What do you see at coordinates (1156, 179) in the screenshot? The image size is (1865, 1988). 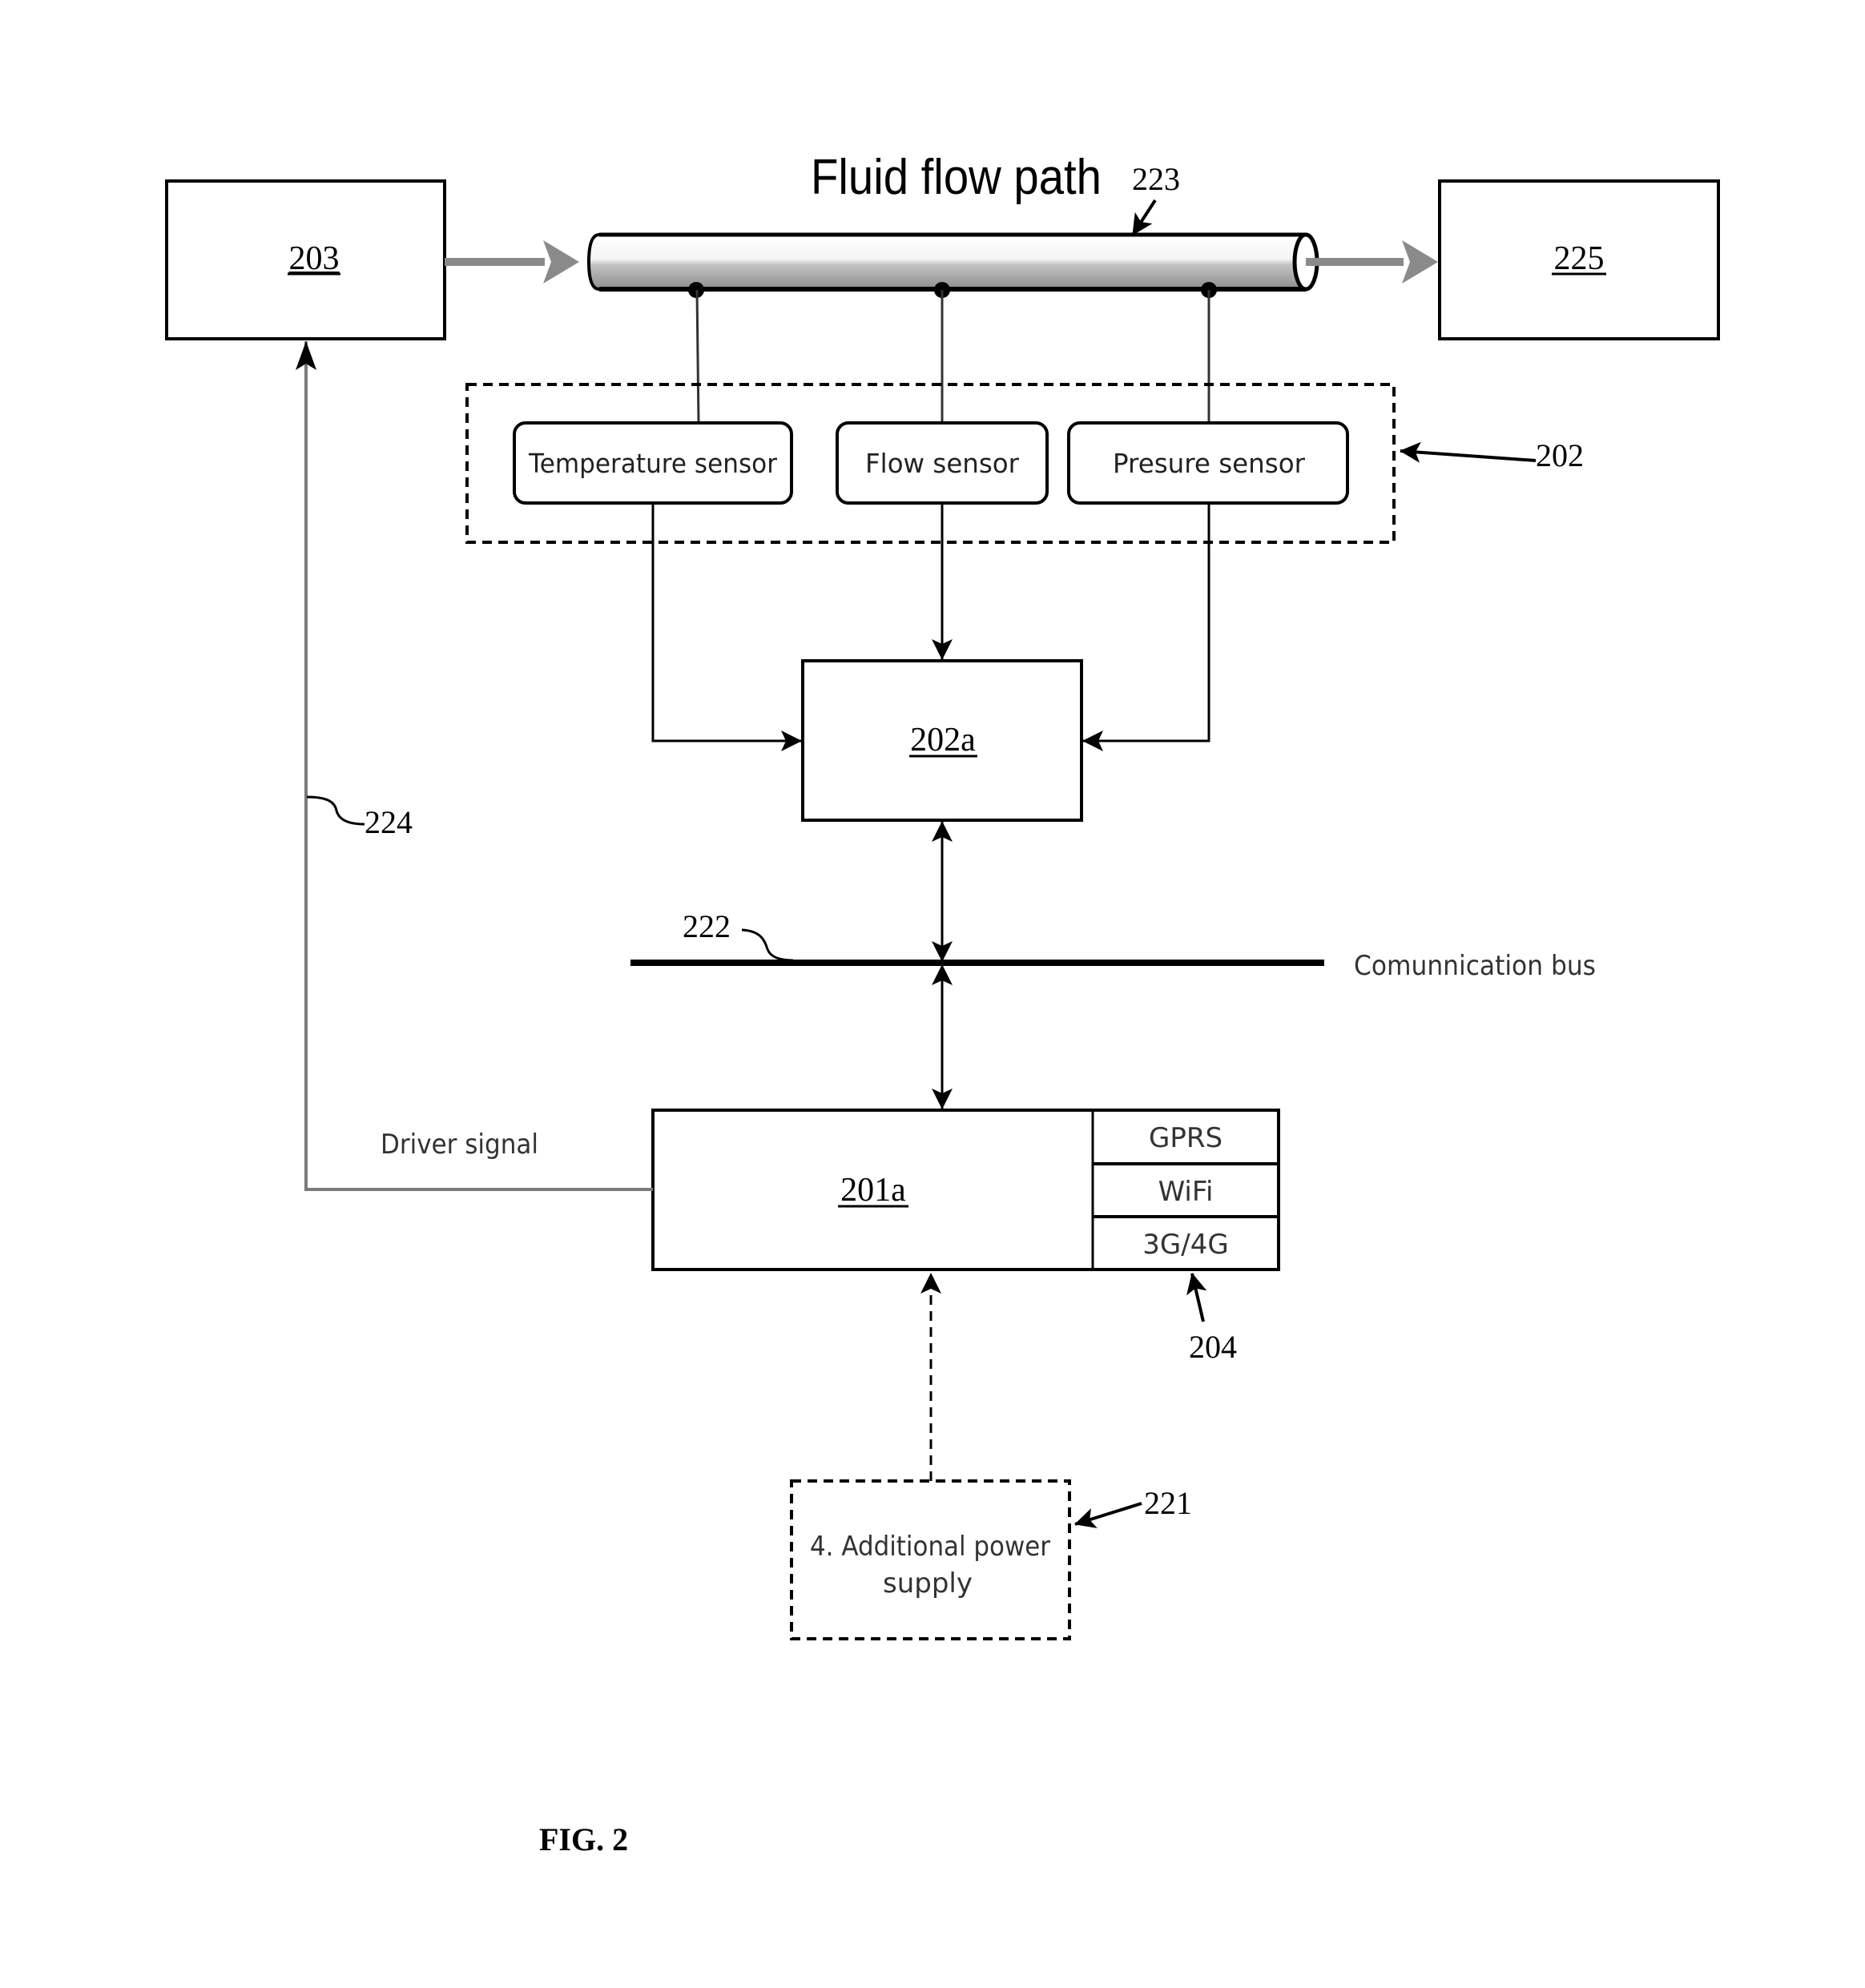 I see `ref-223: 223` at bounding box center [1156, 179].